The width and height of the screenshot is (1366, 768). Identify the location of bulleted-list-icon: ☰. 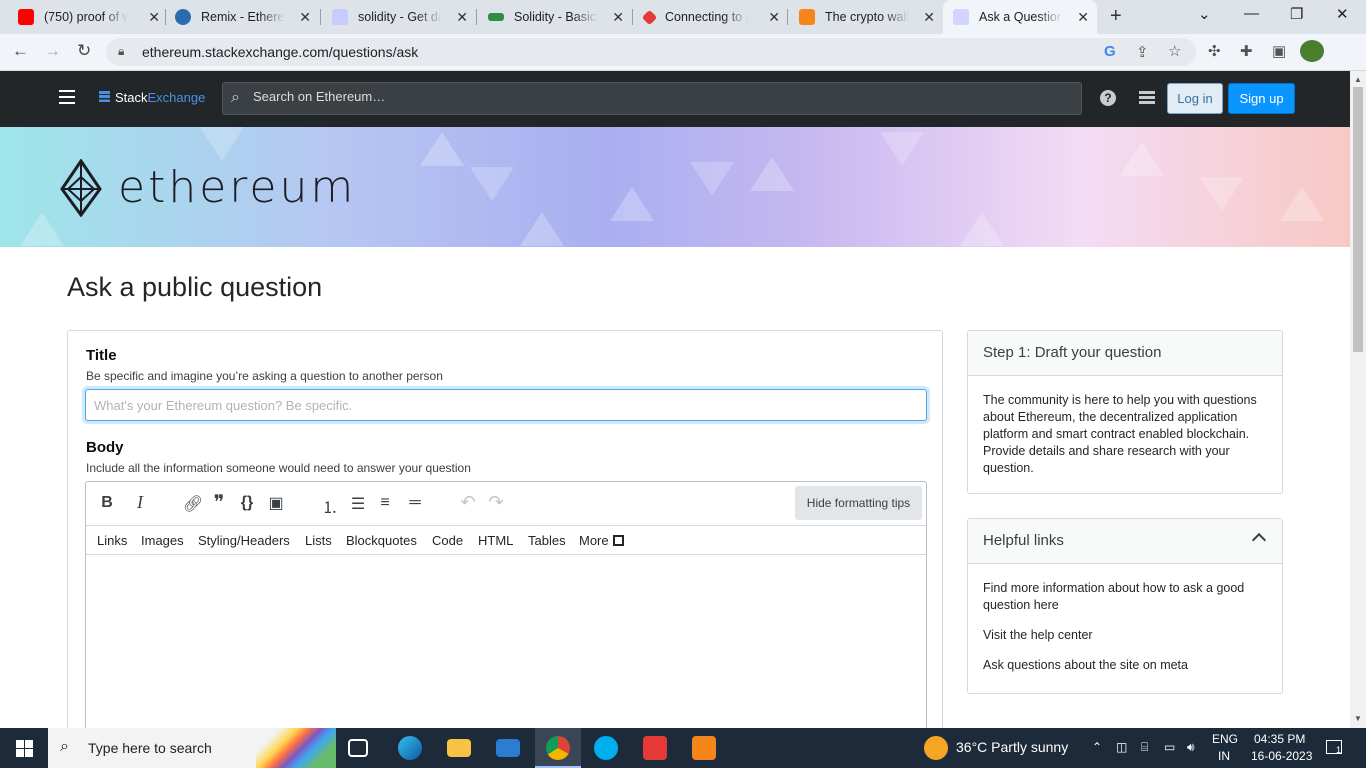
(358, 504).